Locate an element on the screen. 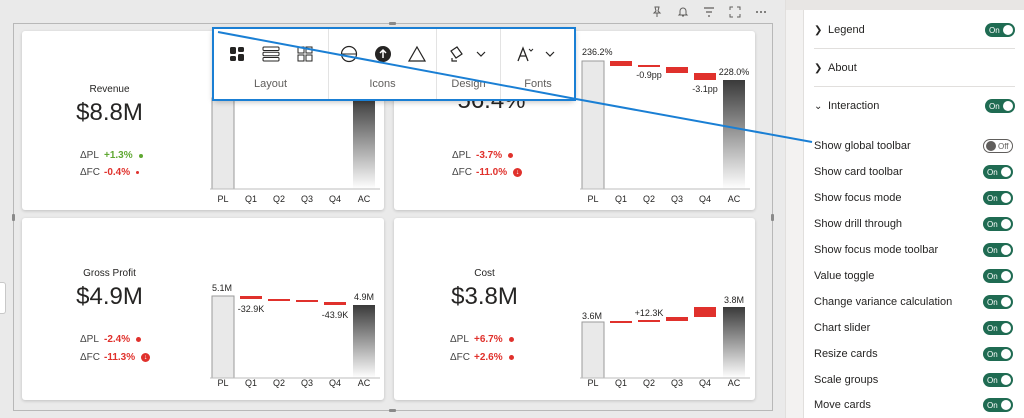 The image size is (1024, 418). value-toggle-toggle: On is located at coordinates (998, 276).